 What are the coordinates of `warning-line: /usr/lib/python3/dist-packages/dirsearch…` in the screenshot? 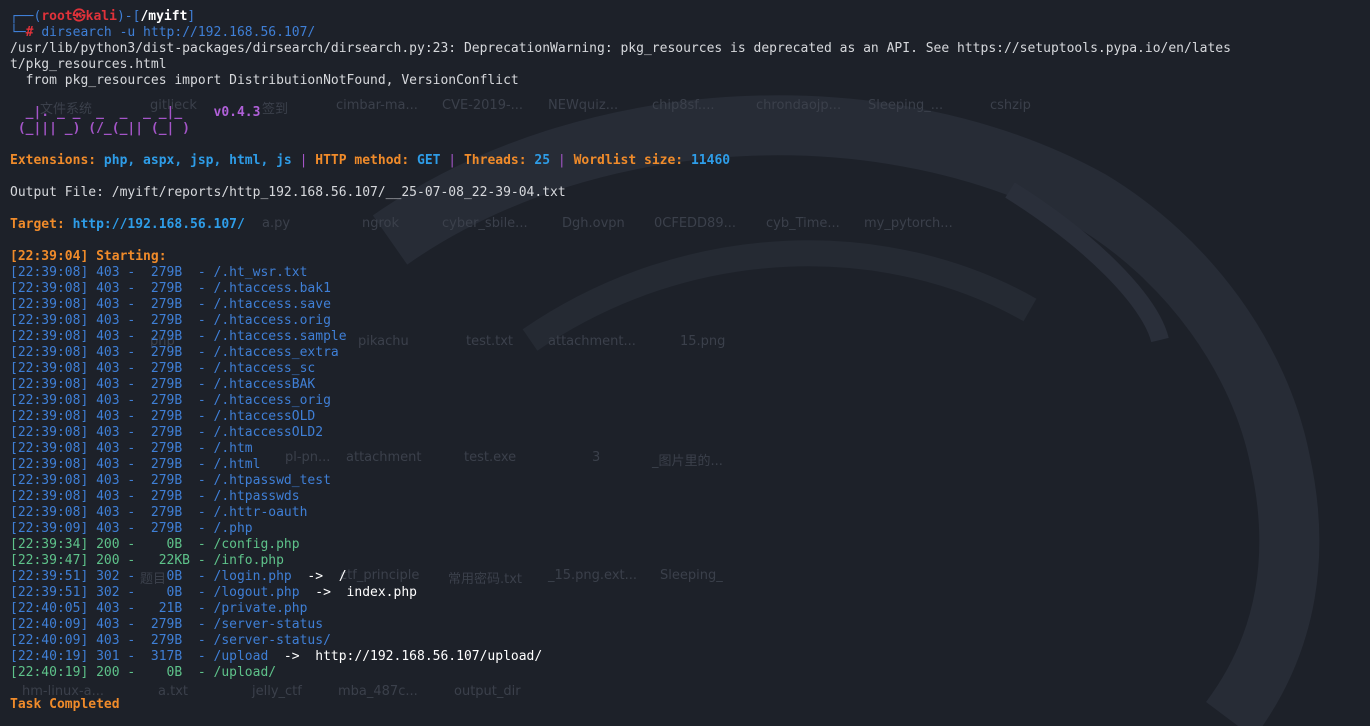 It's located at (620, 48).